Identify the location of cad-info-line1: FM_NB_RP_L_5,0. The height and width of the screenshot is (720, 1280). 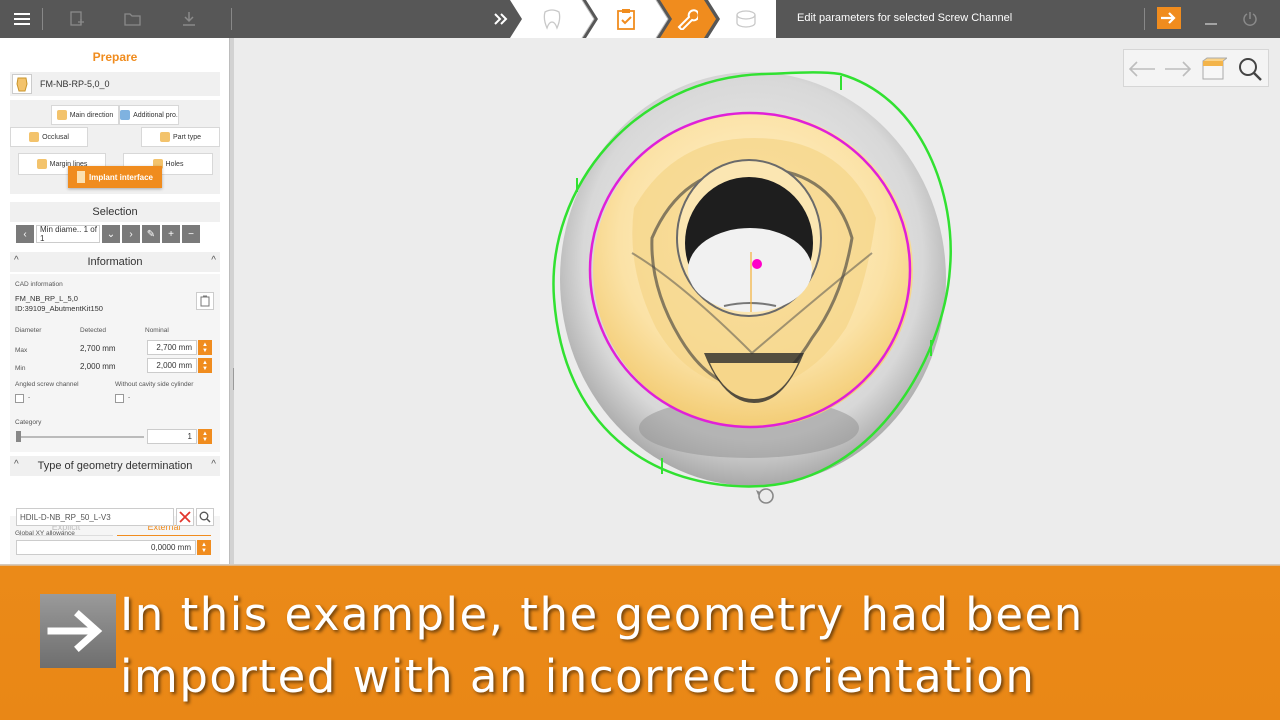
(46, 298).